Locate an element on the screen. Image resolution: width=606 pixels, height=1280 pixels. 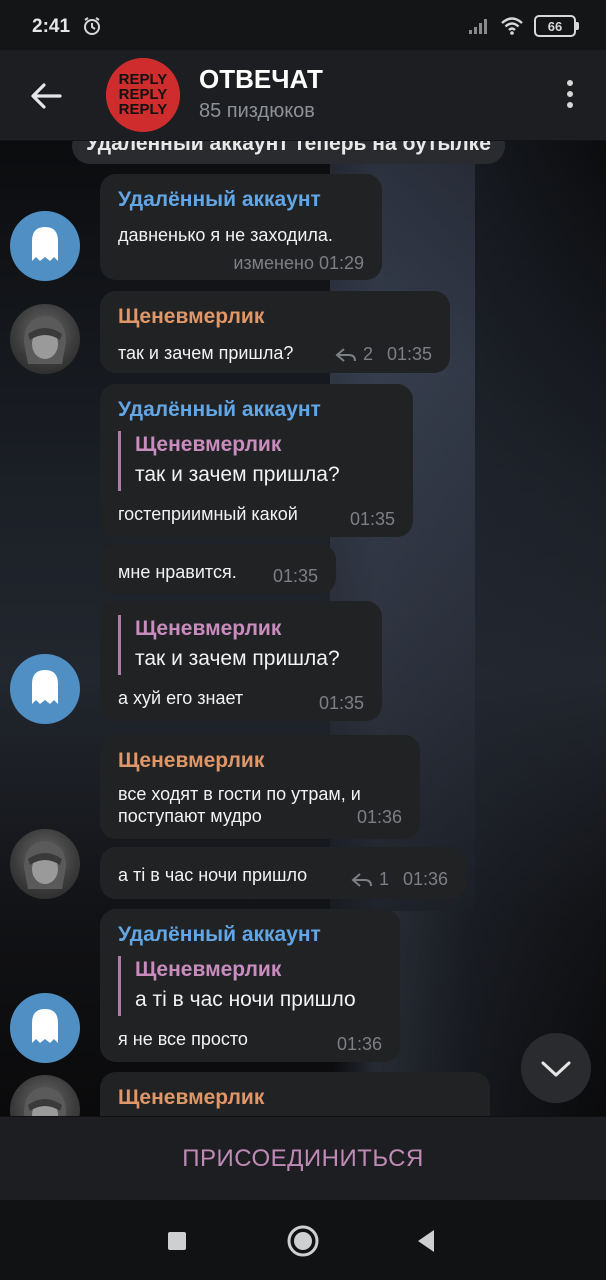
message-bubble: Щеневмерлик is located at coordinates (295, 1094).